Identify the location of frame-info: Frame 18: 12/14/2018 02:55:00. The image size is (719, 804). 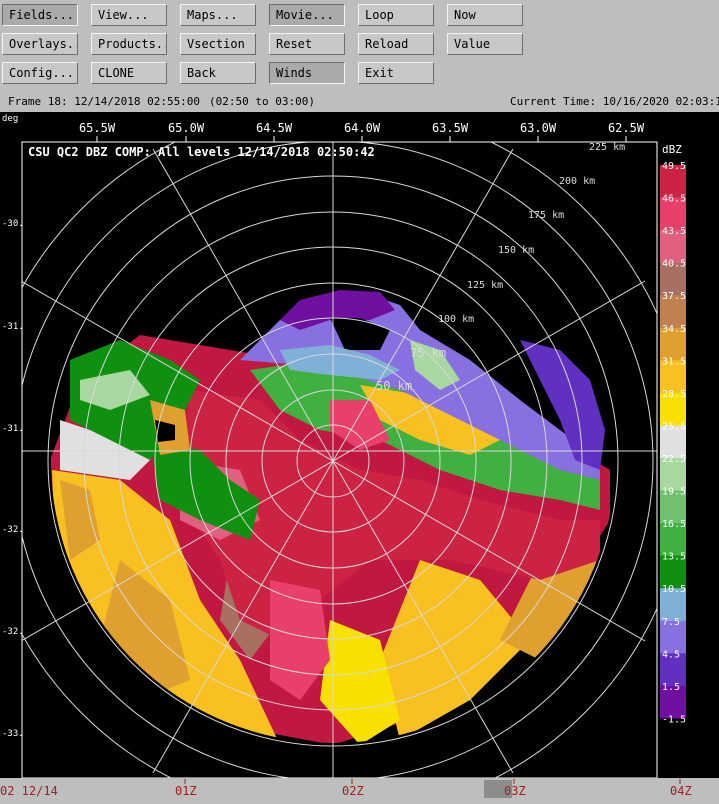
(104, 101).